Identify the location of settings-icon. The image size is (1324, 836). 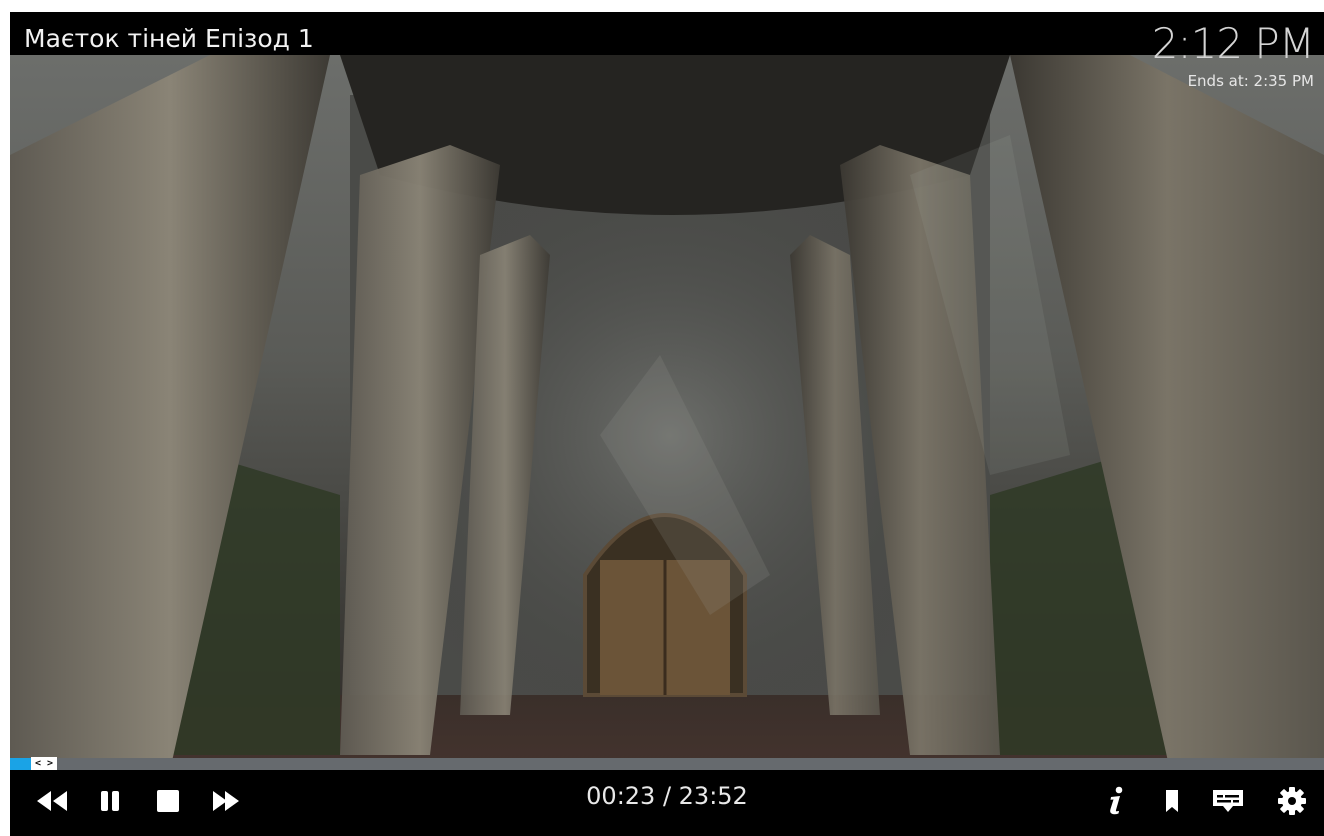
(1292, 801).